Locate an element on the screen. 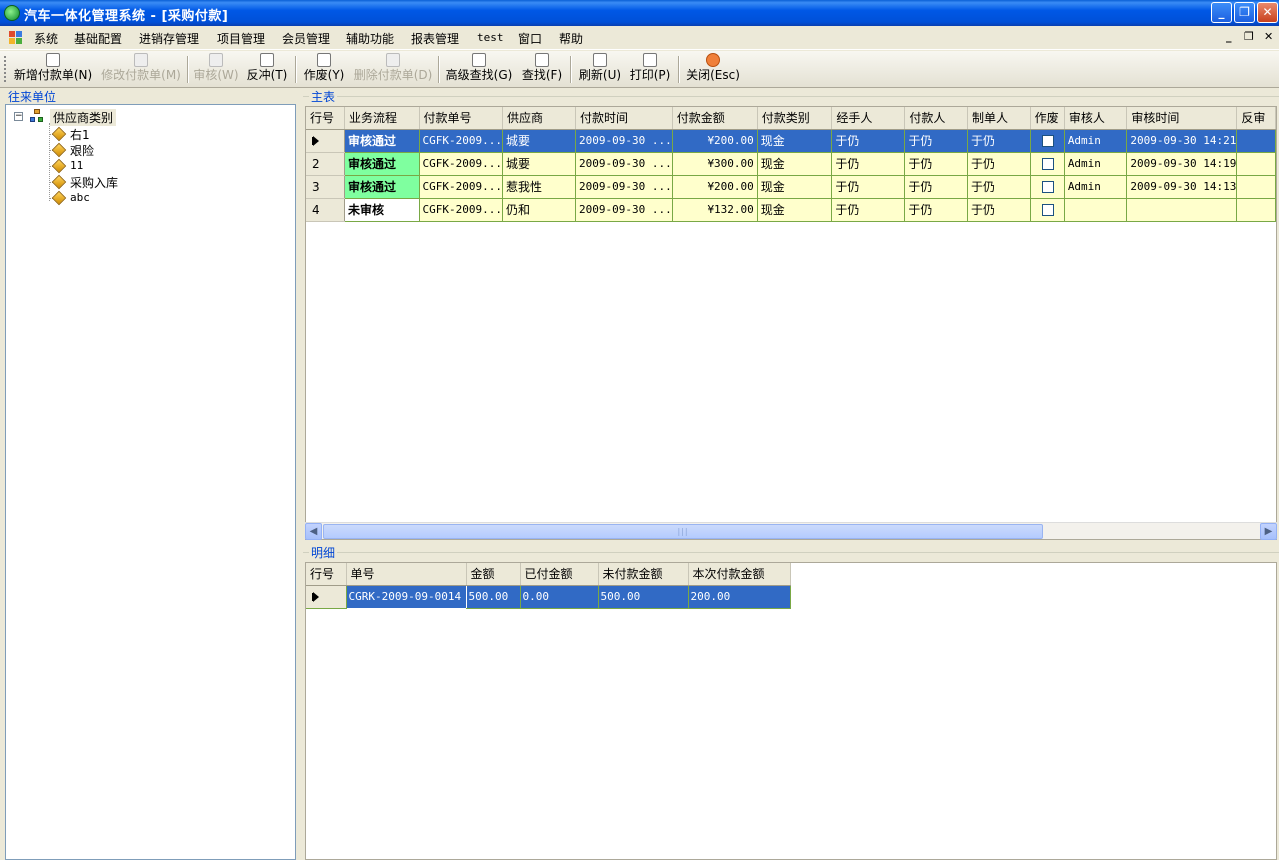 This screenshot has height=860, width=1279. col-header: 未付款金额 is located at coordinates (643, 574).